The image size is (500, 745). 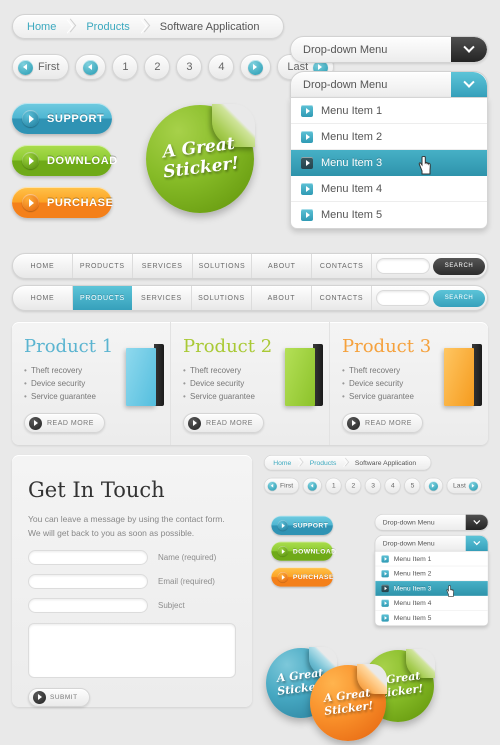 I want to click on mini-menu-item-2: Menu Item 2, so click(x=431, y=574).